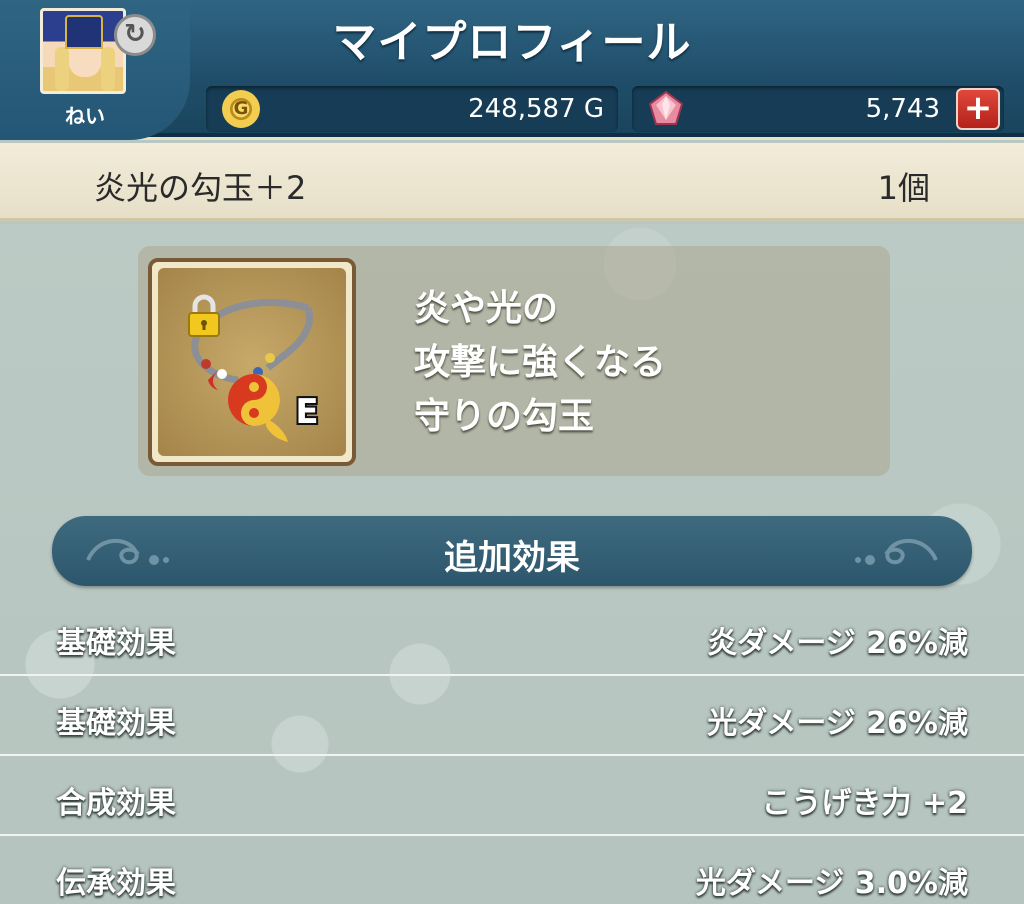 The width and height of the screenshot is (1024, 904). I want to click on gold-coin-icon: G, so click(241, 109).